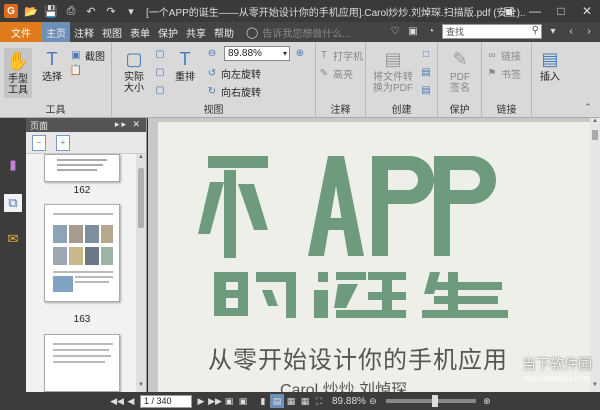 The height and width of the screenshot is (410, 600). Describe the element at coordinates (588, 107) in the screenshot. I see `collapse-ribbon-icon: ⌃` at that location.